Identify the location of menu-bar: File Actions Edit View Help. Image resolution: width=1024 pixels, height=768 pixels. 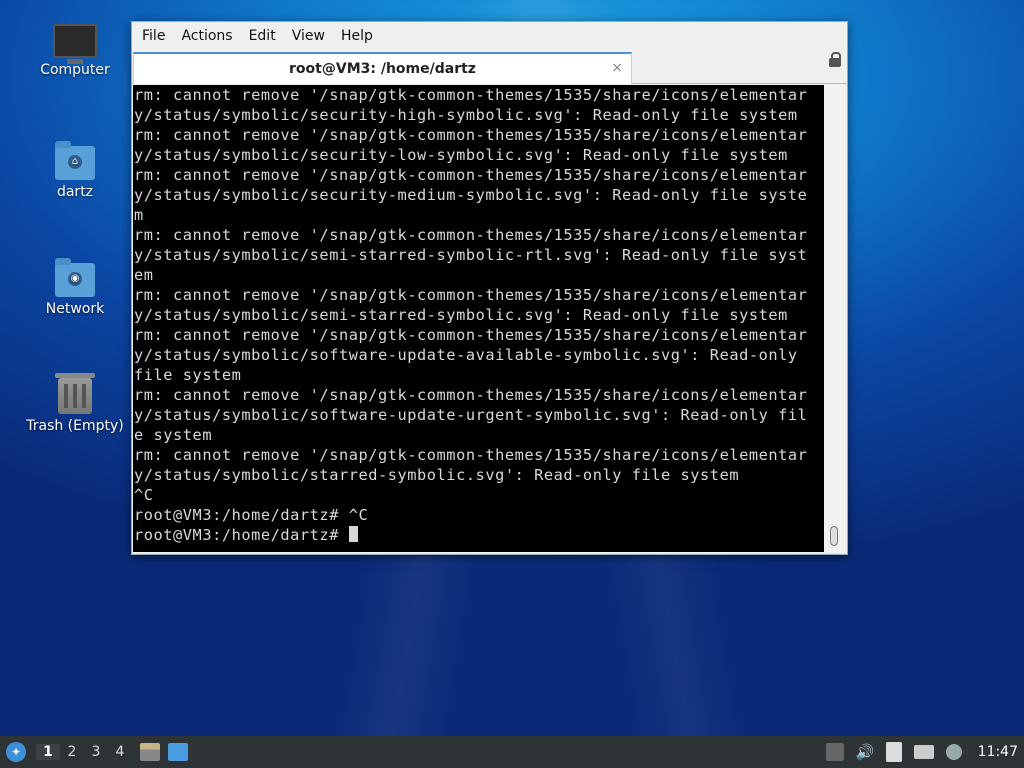
(489, 35).